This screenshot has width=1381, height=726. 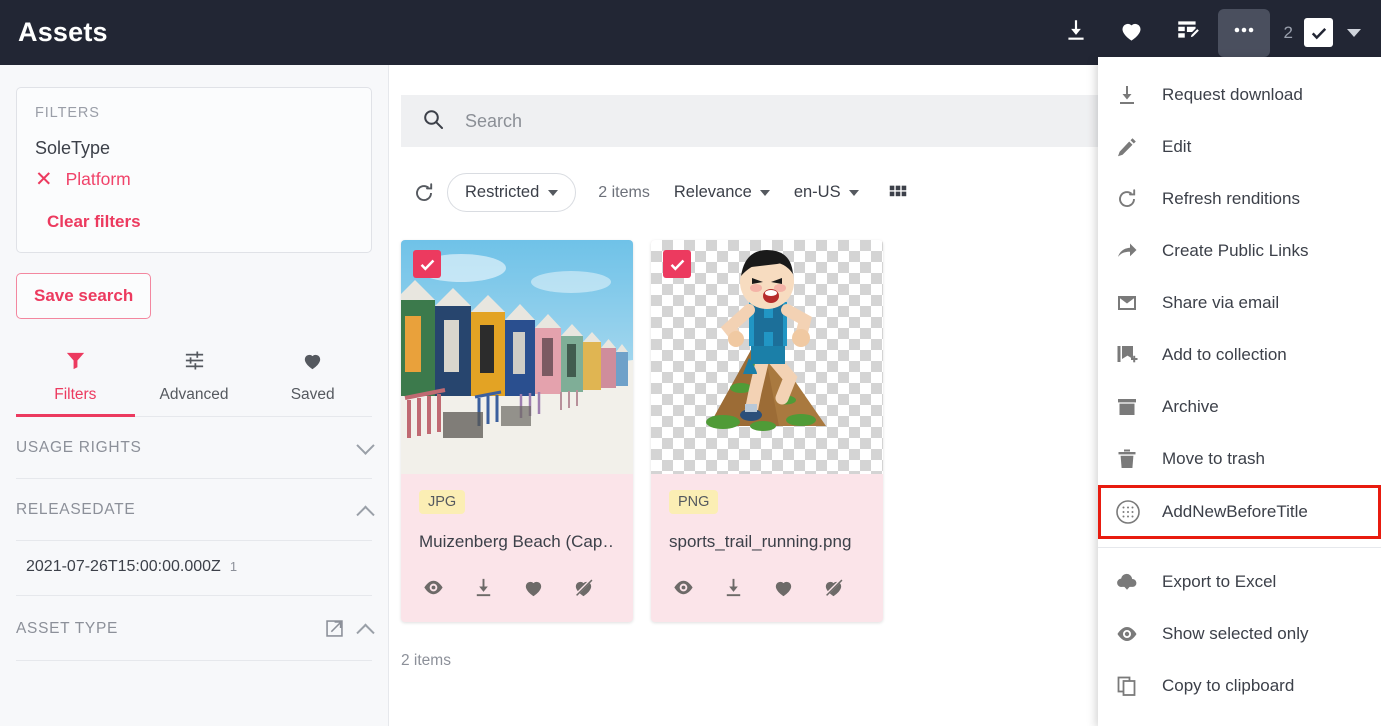 I want to click on menu-item-edit: Edit, so click(x=1239, y=147).